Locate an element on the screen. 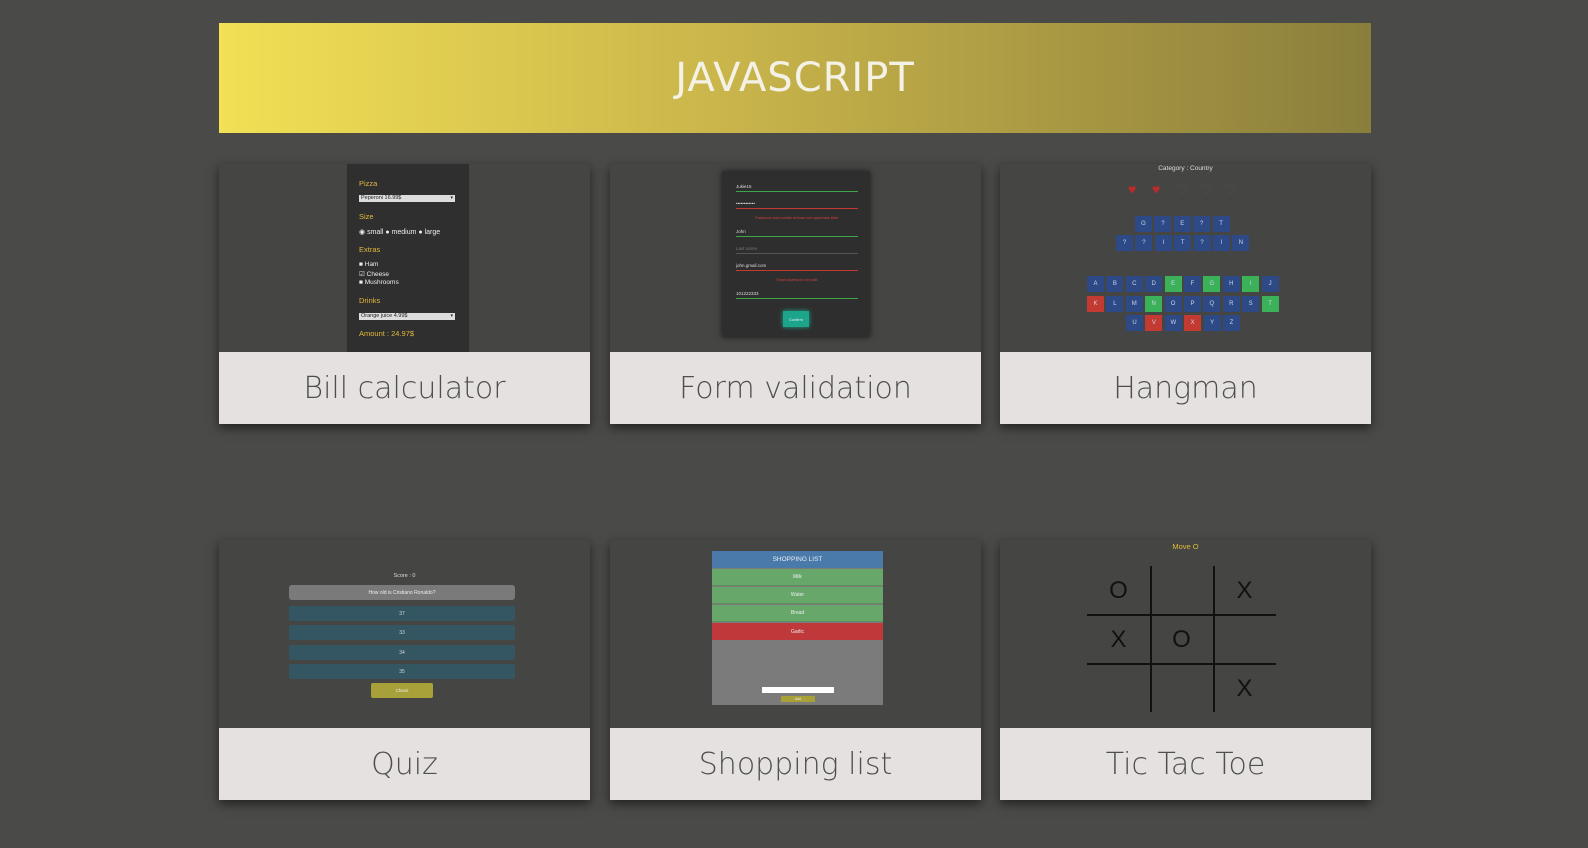  keyboard-key: E is located at coordinates (1173, 284).